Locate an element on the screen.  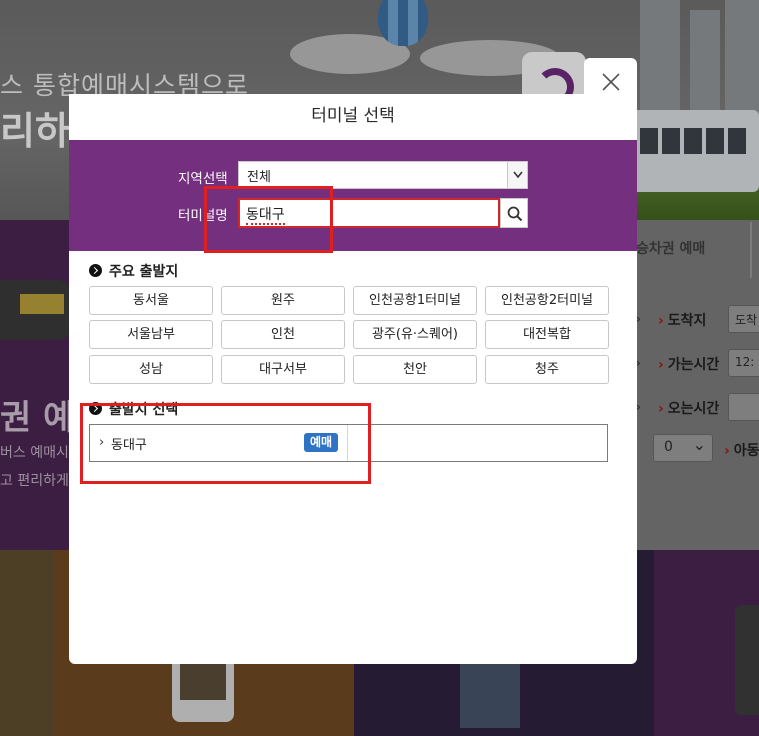
region-select-value: 전체 is located at coordinates (259, 177).